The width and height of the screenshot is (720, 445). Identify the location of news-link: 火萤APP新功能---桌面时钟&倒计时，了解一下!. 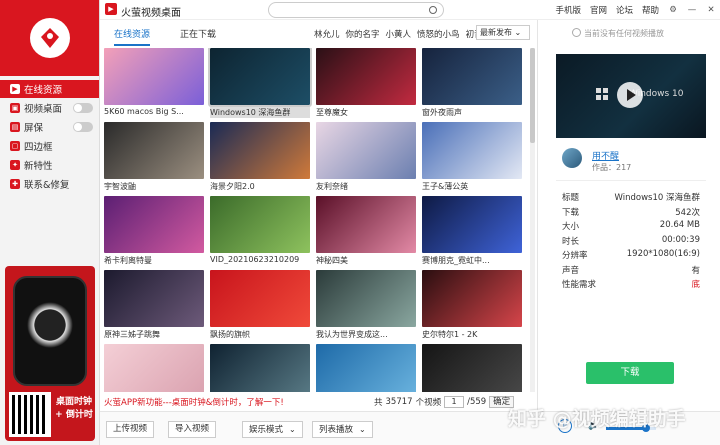
(194, 402).